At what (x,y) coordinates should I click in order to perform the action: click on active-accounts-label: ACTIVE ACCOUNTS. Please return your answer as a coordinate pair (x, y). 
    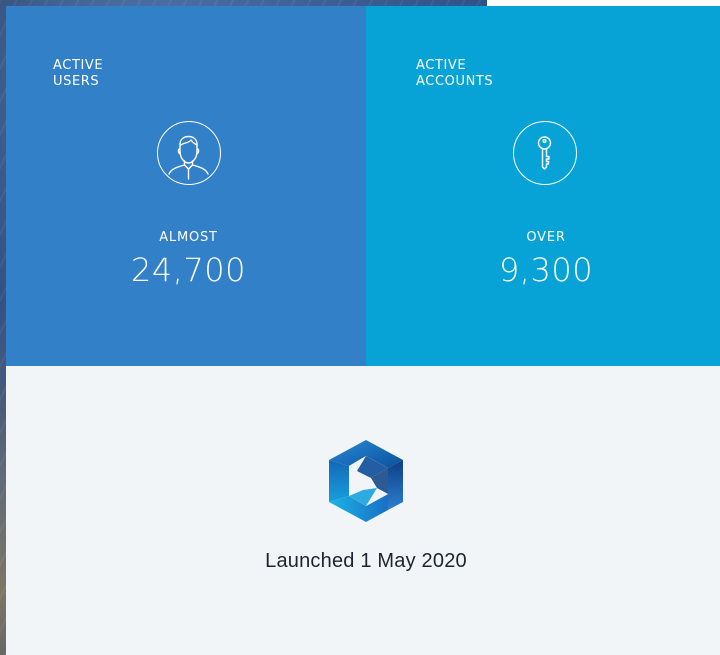
    Looking at the image, I should click on (476, 74).